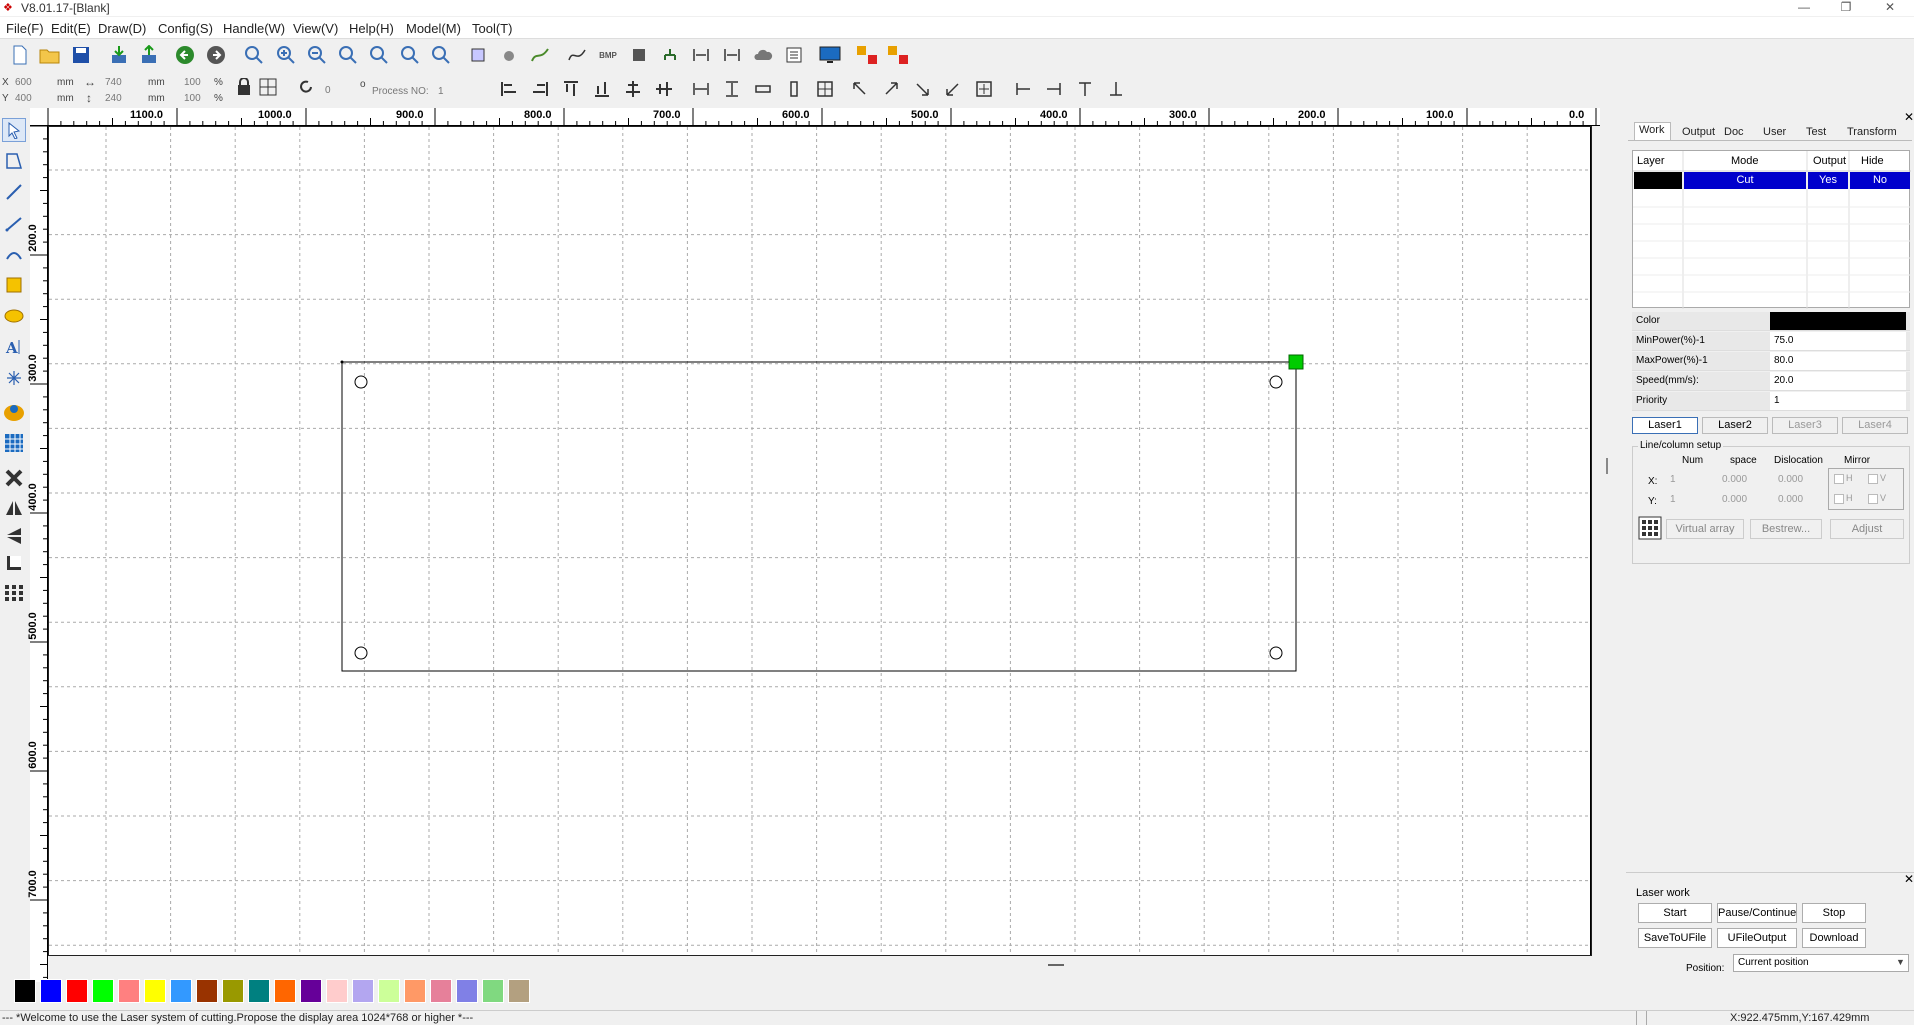 The image size is (1914, 1025). Describe the element at coordinates (14, 536) in the screenshot. I see `mirror-v-icon` at that location.